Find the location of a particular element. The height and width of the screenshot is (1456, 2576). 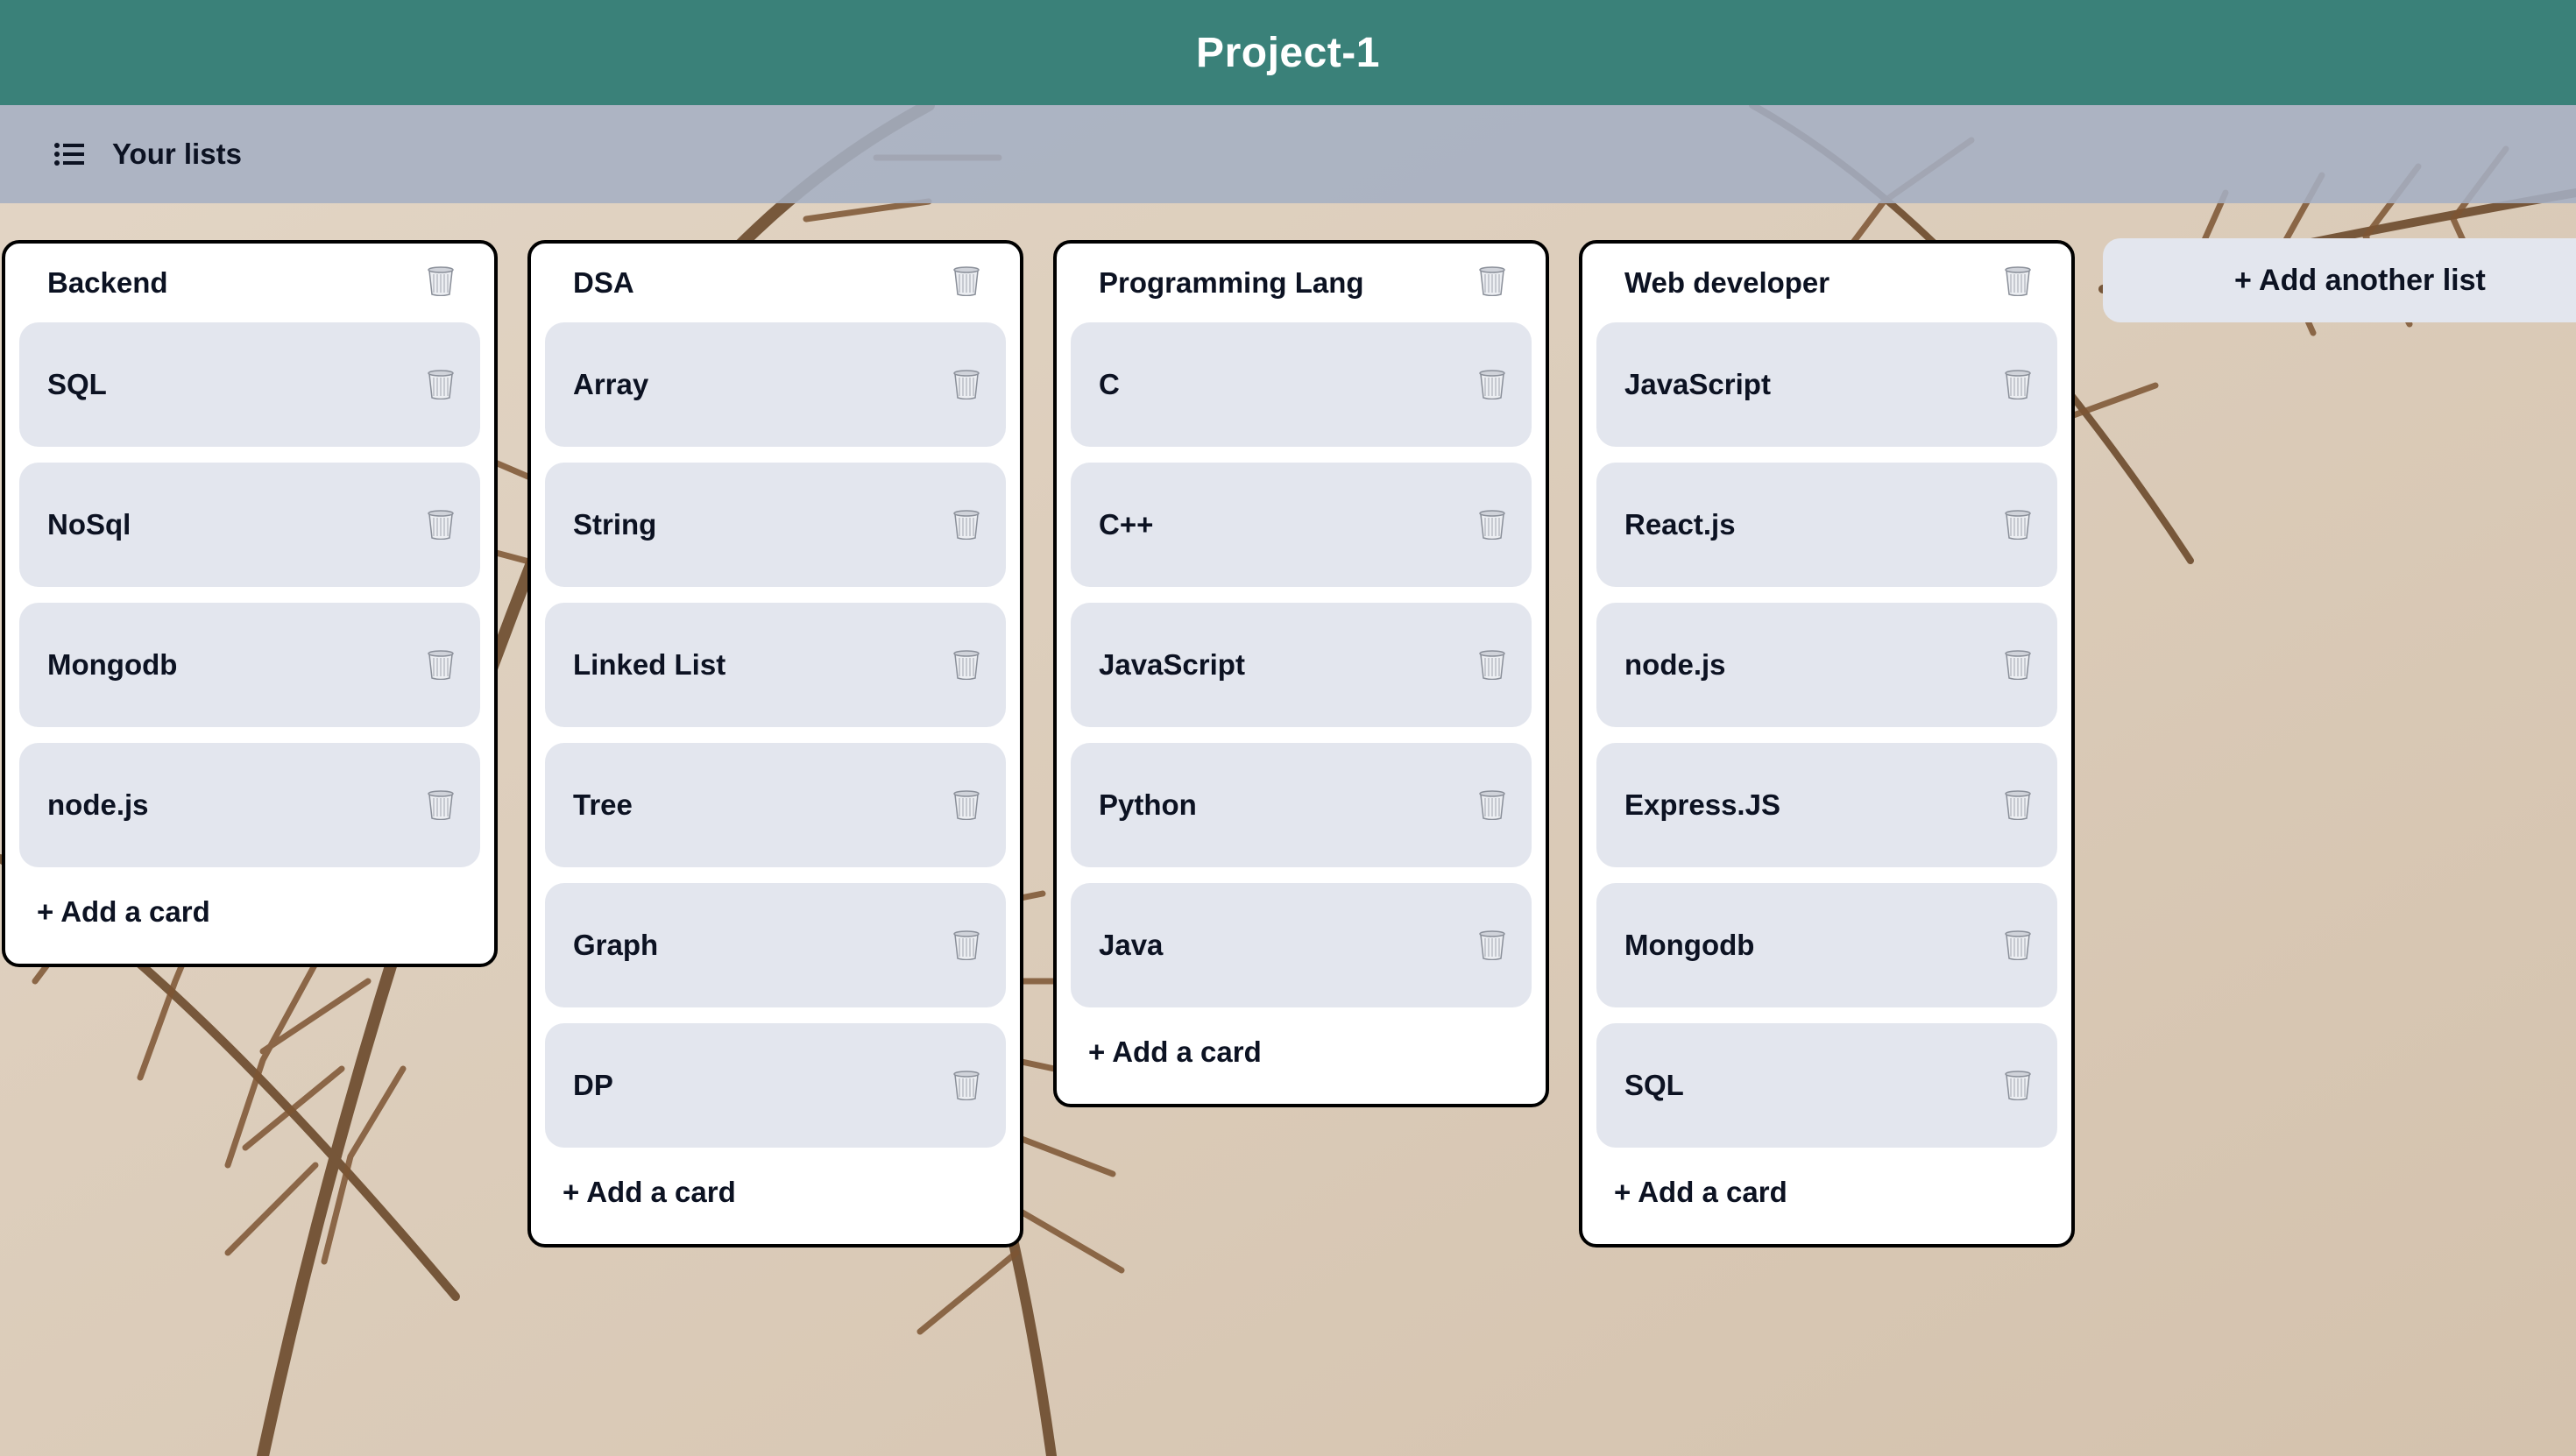

list-title: DSA is located at coordinates (603, 283).